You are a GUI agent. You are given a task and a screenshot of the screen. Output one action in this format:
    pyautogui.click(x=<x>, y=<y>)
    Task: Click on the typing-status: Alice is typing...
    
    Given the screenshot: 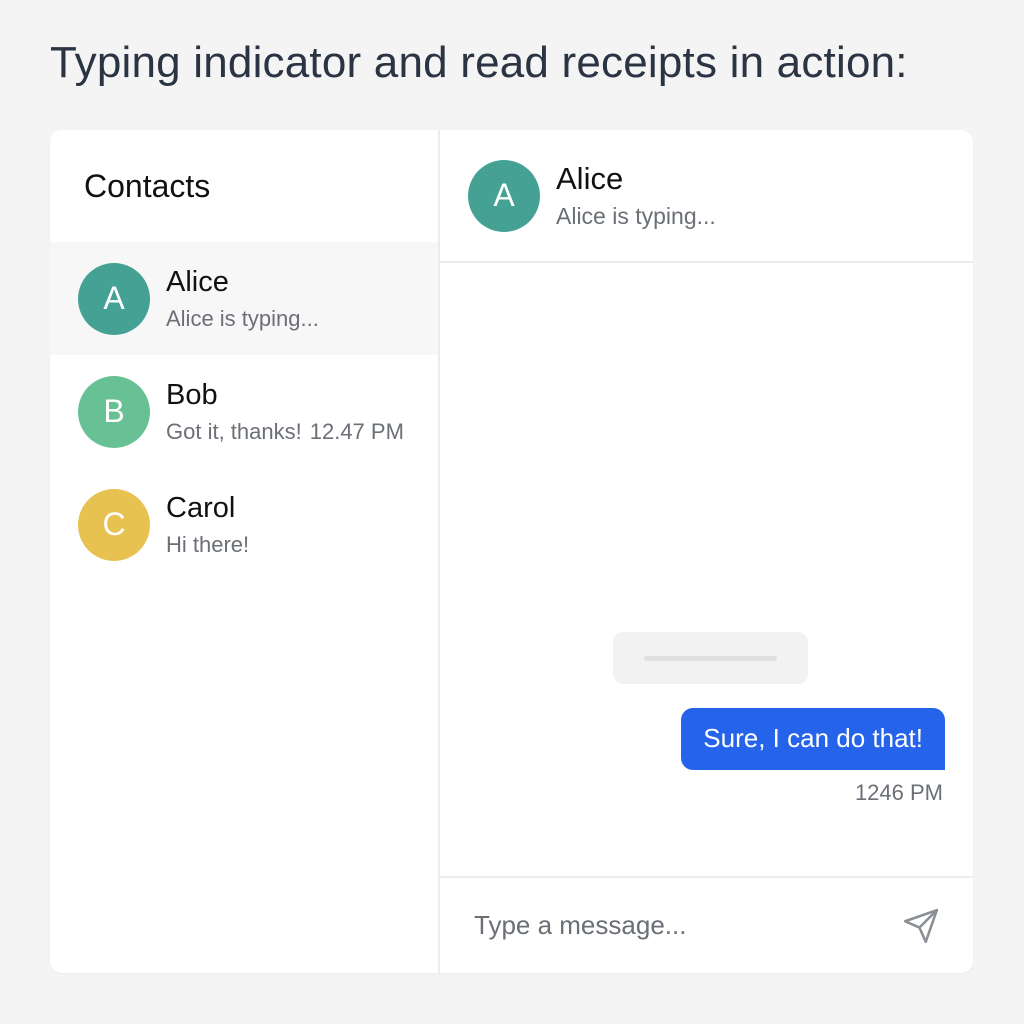 What is the action you would take?
    pyautogui.click(x=636, y=216)
    